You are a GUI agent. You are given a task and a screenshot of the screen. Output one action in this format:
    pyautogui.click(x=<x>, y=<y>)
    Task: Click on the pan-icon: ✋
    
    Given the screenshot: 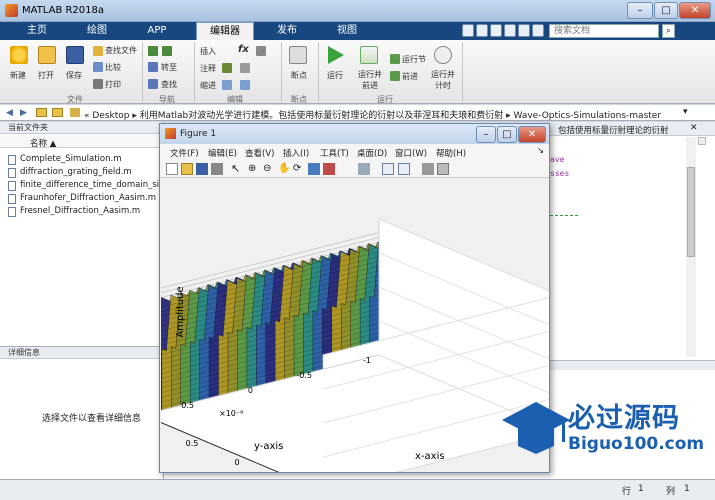 What is the action you would take?
    pyautogui.click(x=284, y=169)
    